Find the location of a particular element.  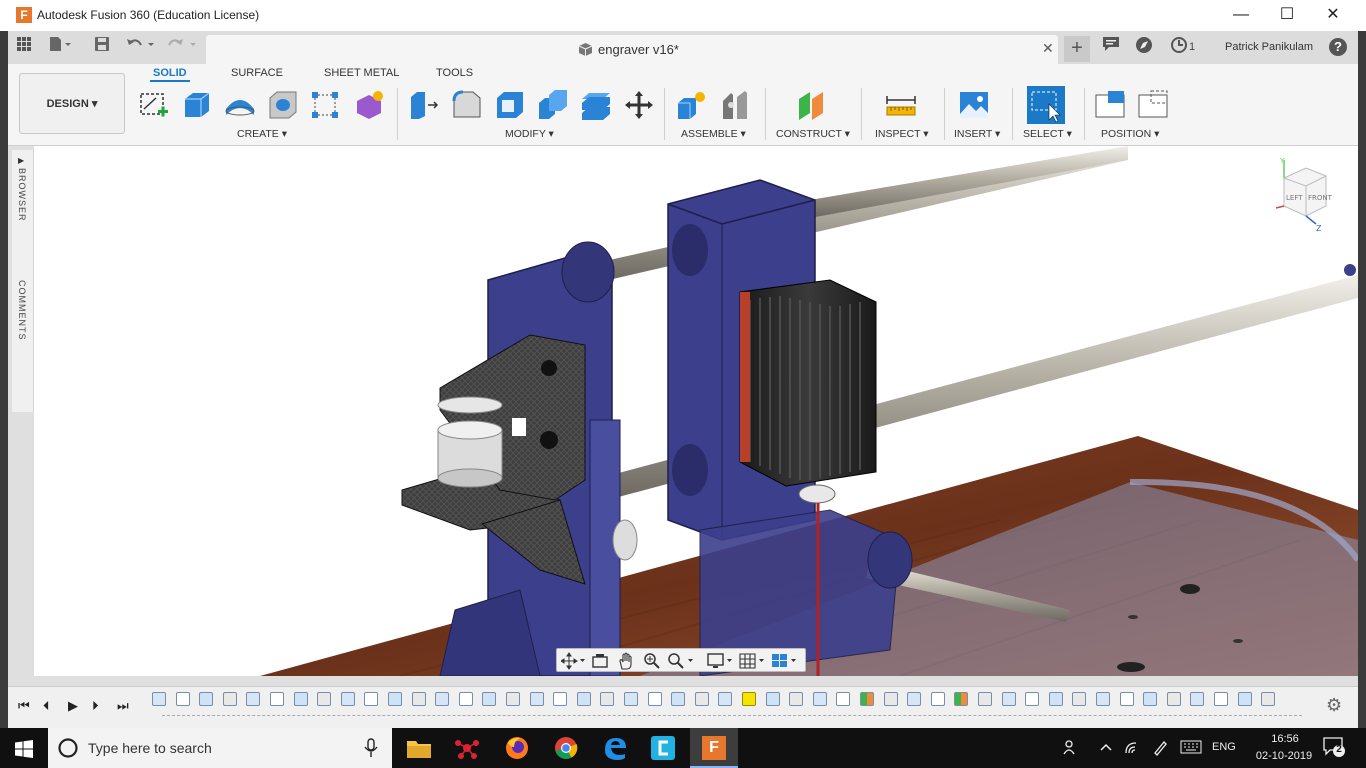

measure-icon is located at coordinates (901, 105).